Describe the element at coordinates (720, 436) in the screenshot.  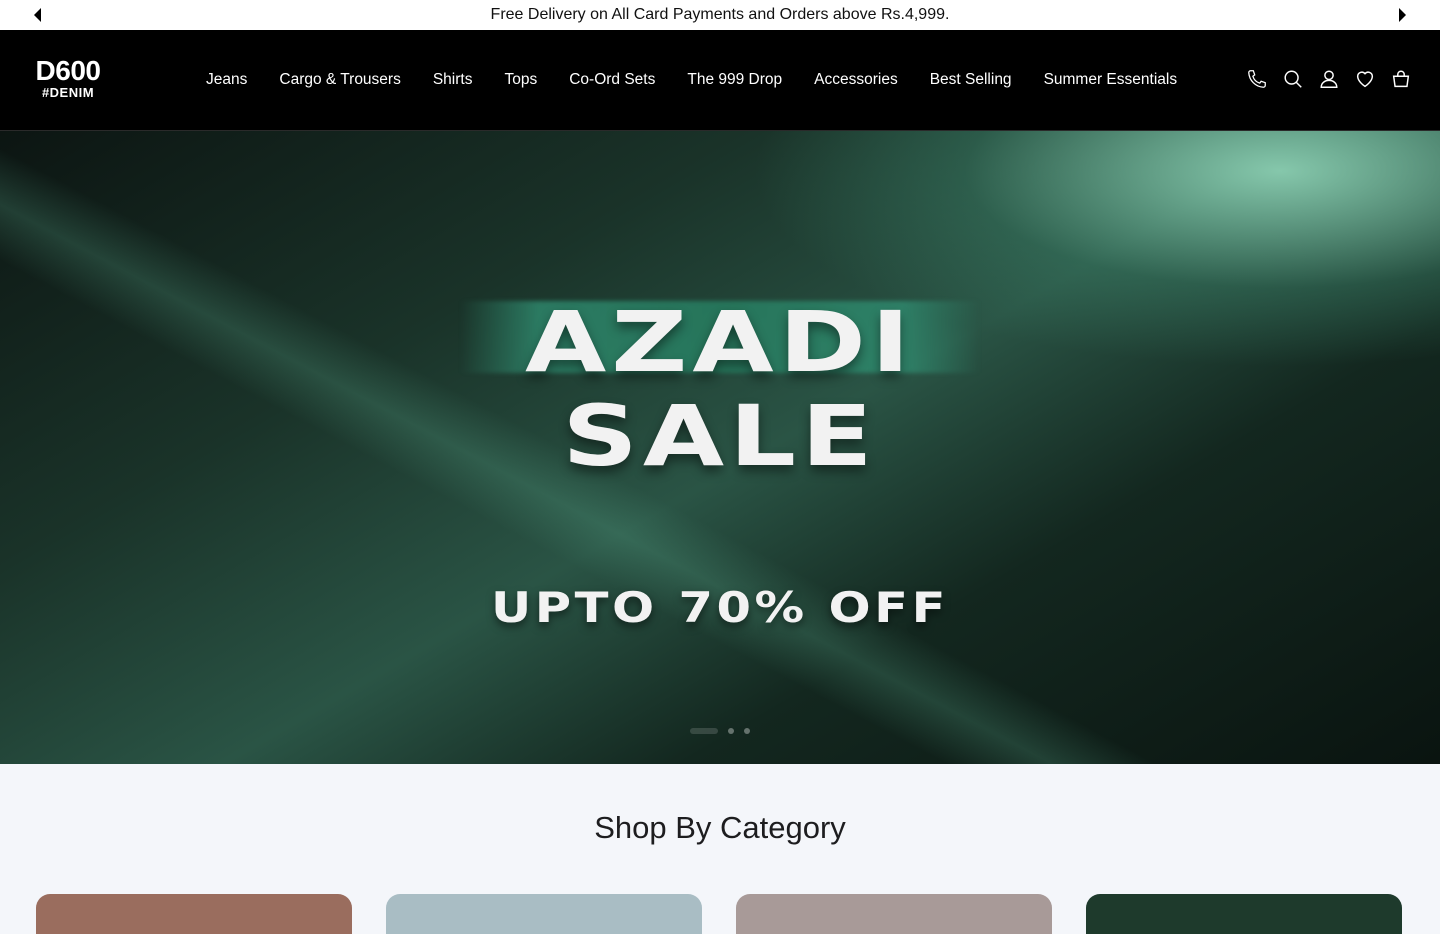
I see `hero-headline-sale: SALE` at that location.